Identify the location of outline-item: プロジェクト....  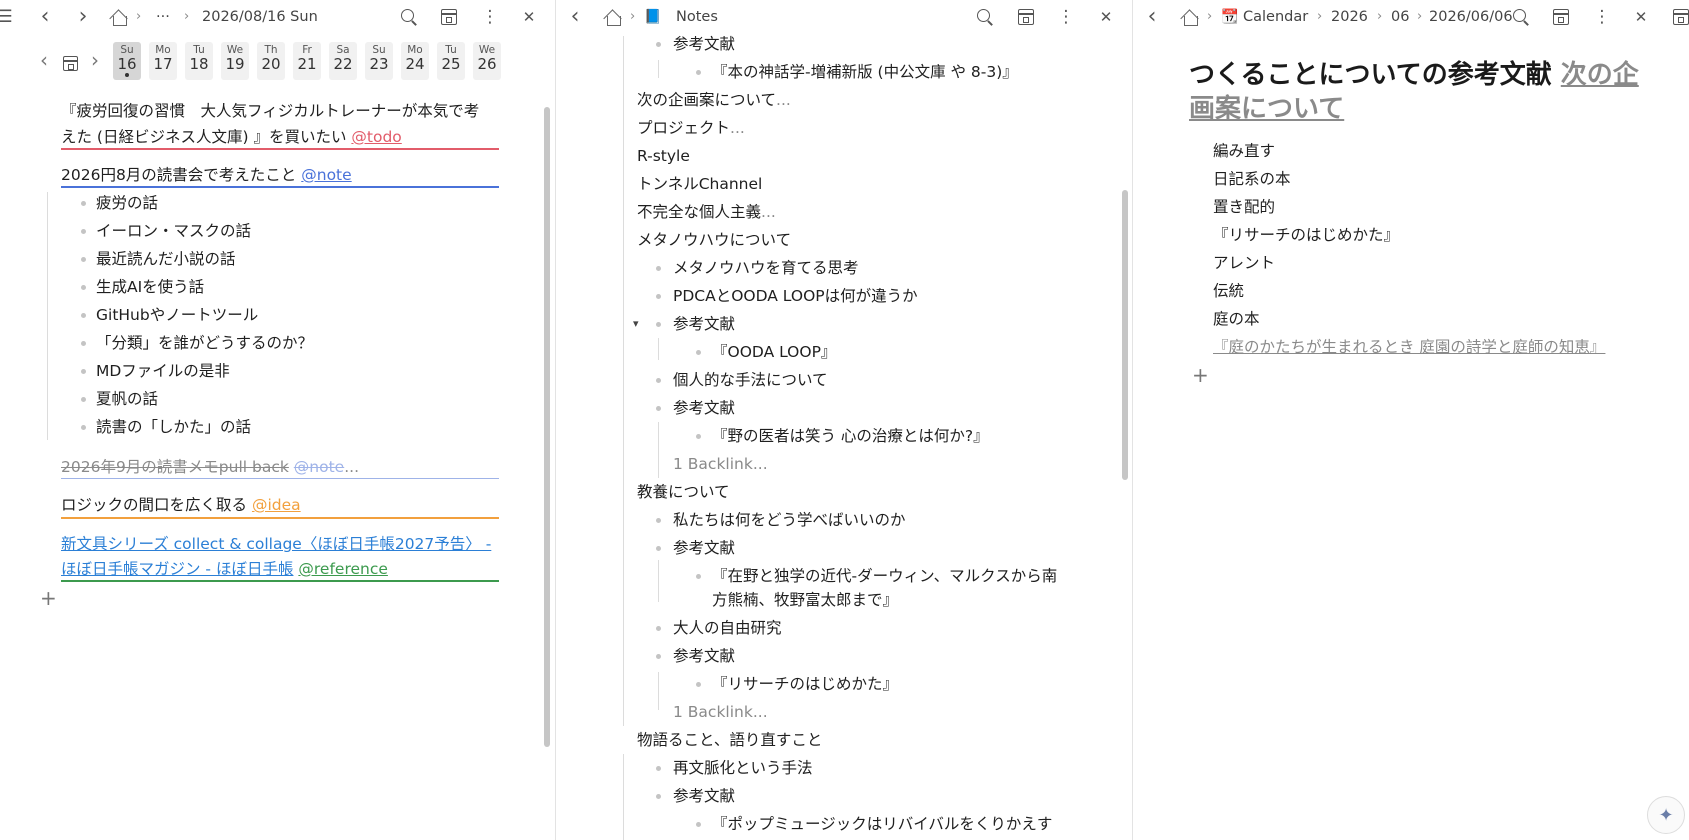
(691, 128).